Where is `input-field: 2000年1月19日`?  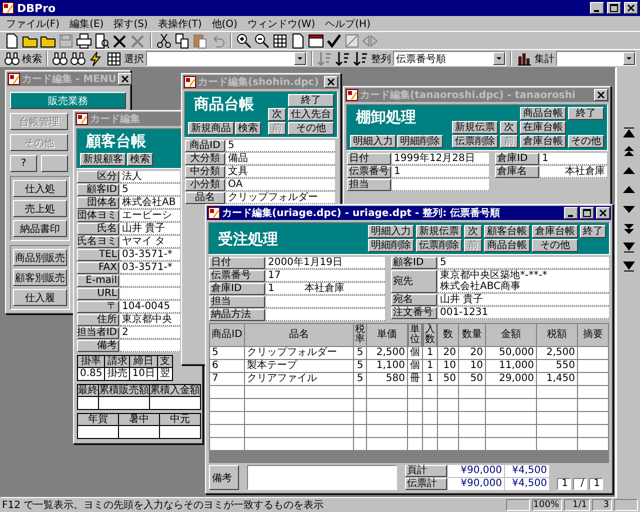
input-field: 2000年1月19日 is located at coordinates (325, 263).